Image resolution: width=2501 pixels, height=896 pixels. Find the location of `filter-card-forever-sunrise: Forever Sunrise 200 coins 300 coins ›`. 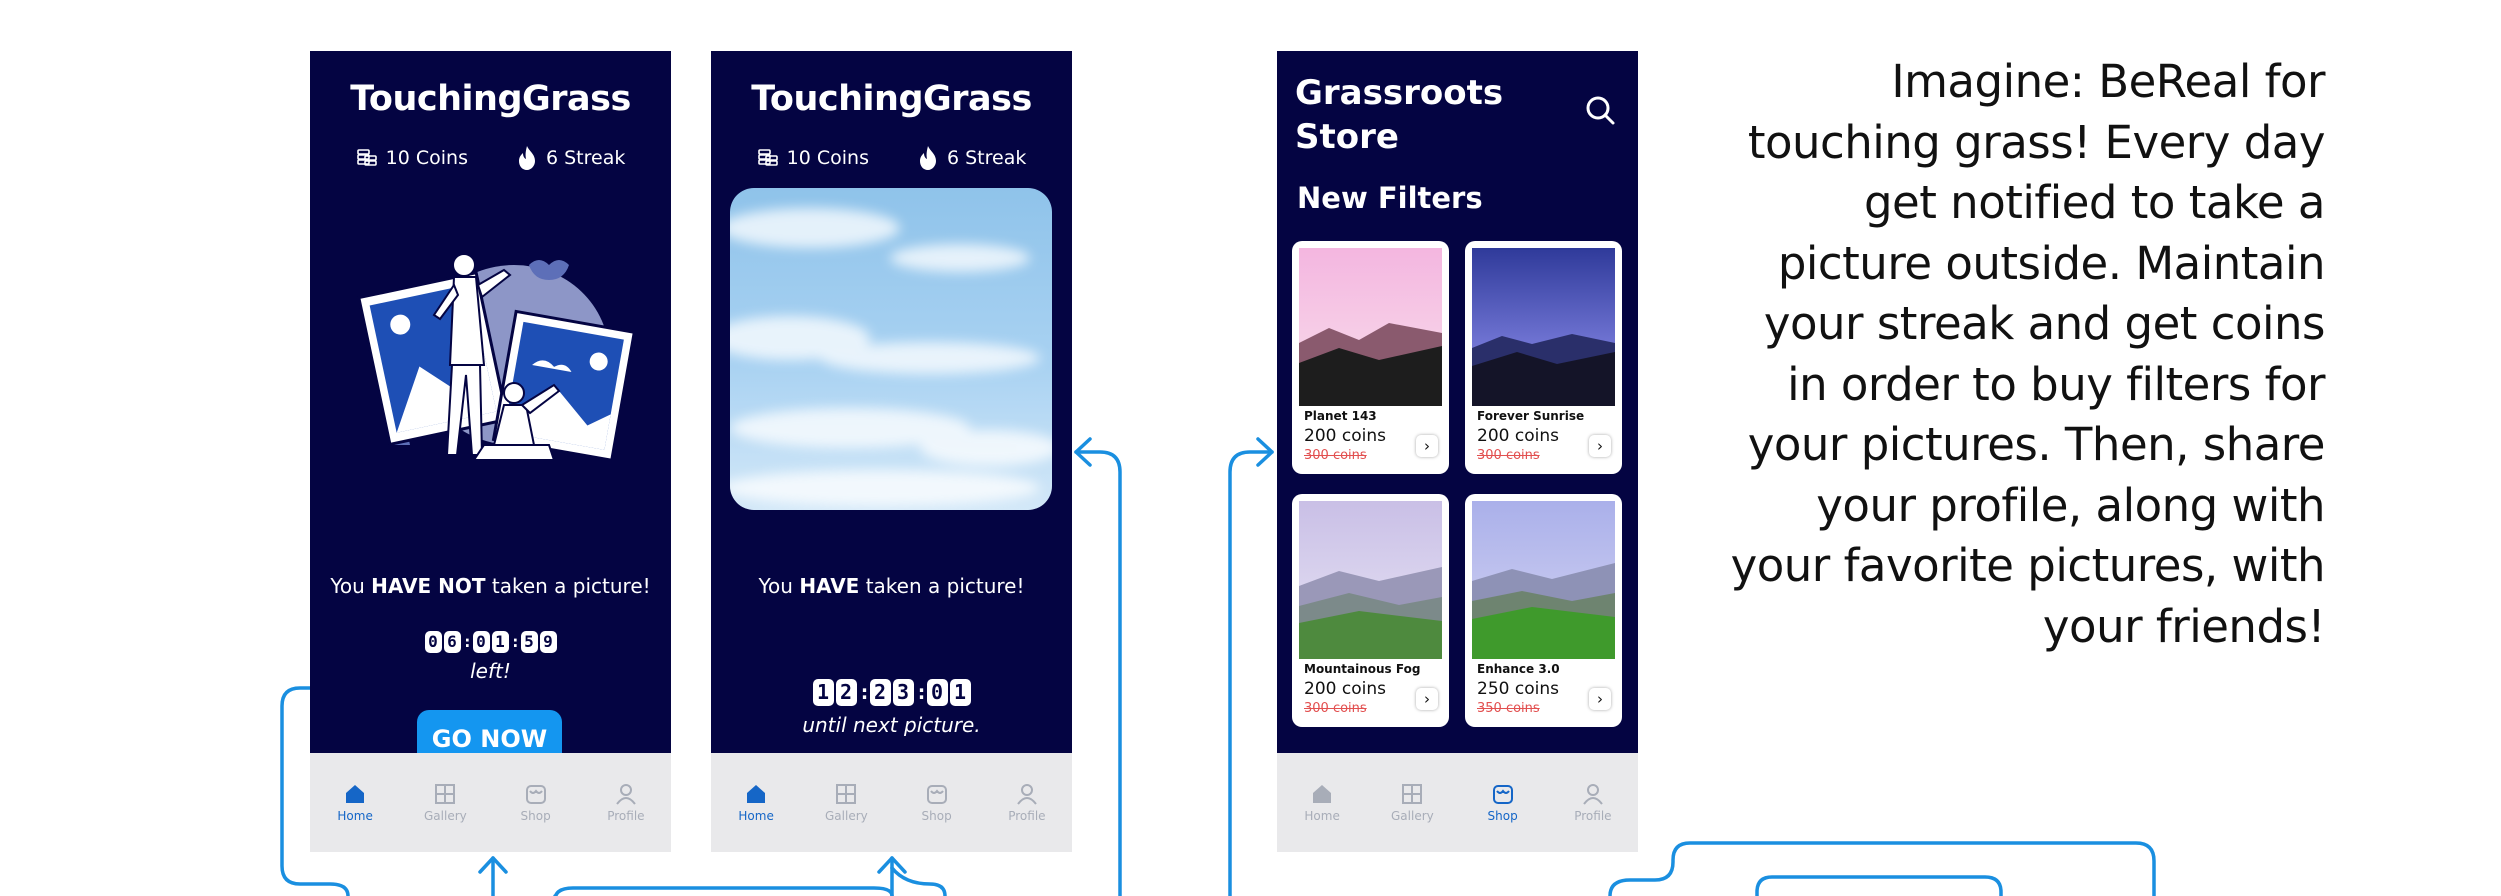

filter-card-forever-sunrise: Forever Sunrise 200 coins 300 coins › is located at coordinates (1543, 357).